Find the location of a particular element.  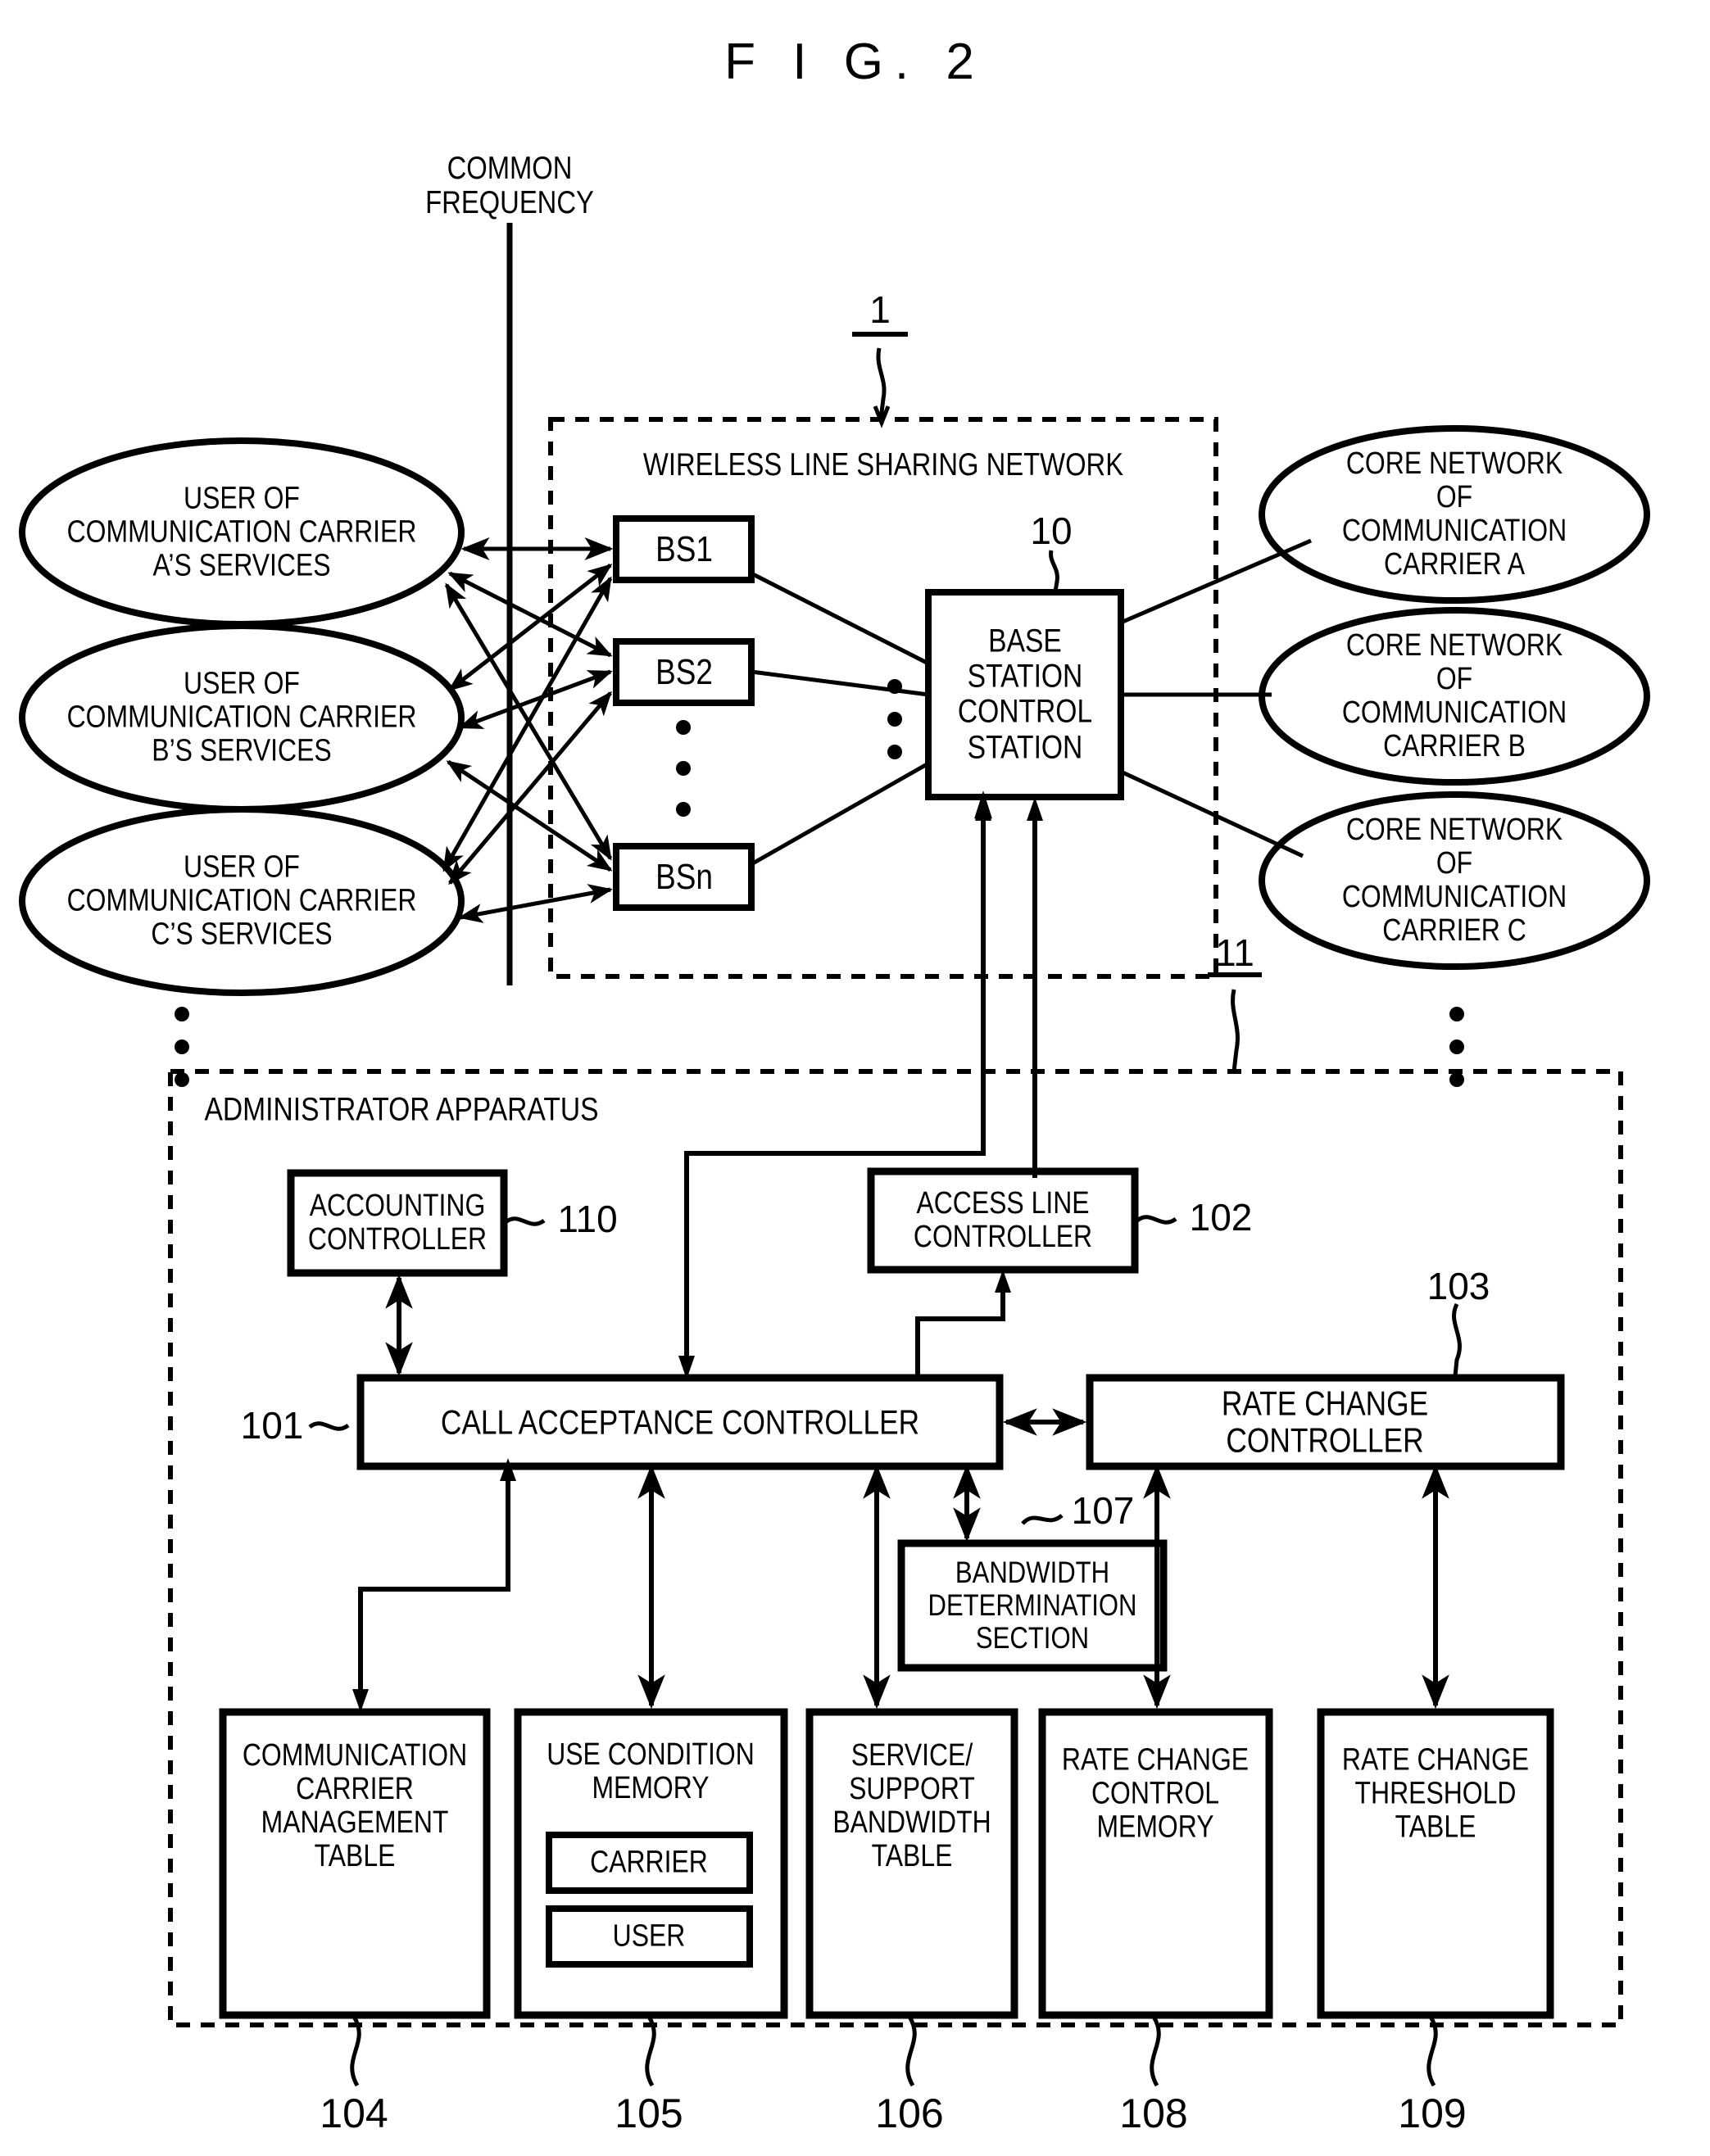

link-bs1-control is located at coordinates (840, 618).